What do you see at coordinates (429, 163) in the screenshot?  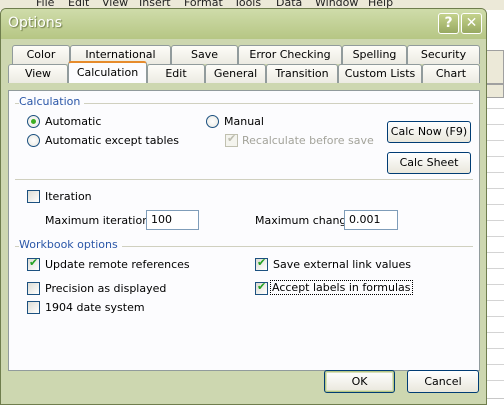 I see `calc-sheet-button: Calc Sheet` at bounding box center [429, 163].